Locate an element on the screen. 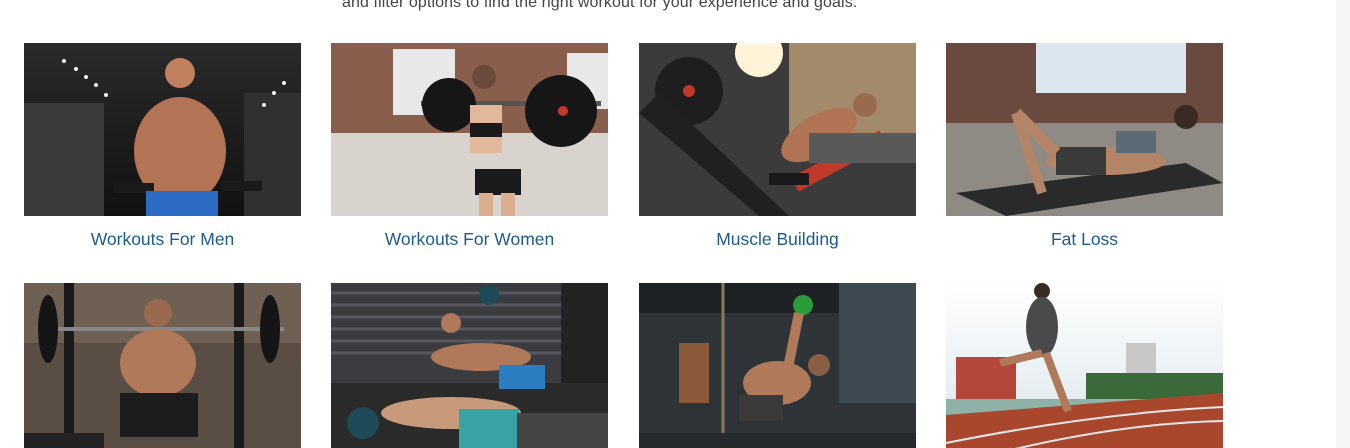 The height and width of the screenshot is (448, 1350). medicine-ball-photo is located at coordinates (469, 365).